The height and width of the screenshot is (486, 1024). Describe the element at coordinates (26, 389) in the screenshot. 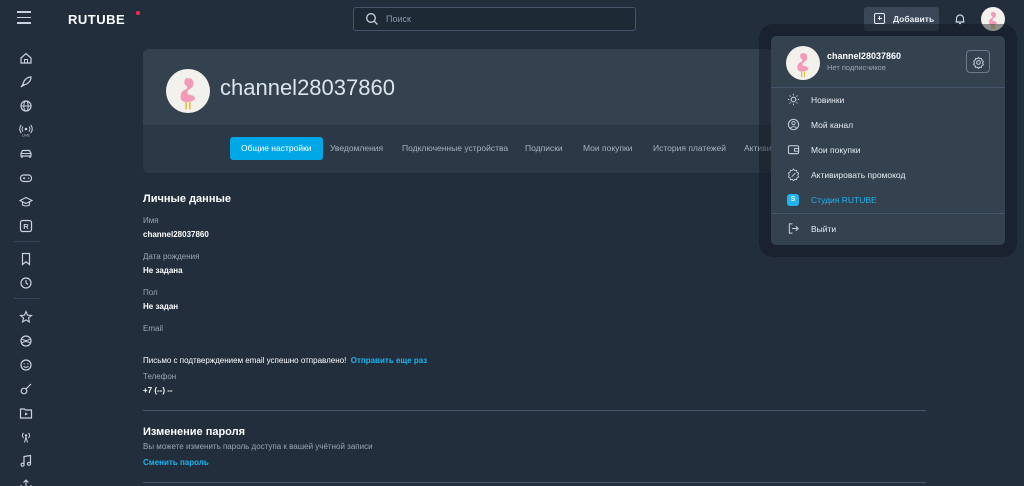

I see `guitar-icon` at that location.